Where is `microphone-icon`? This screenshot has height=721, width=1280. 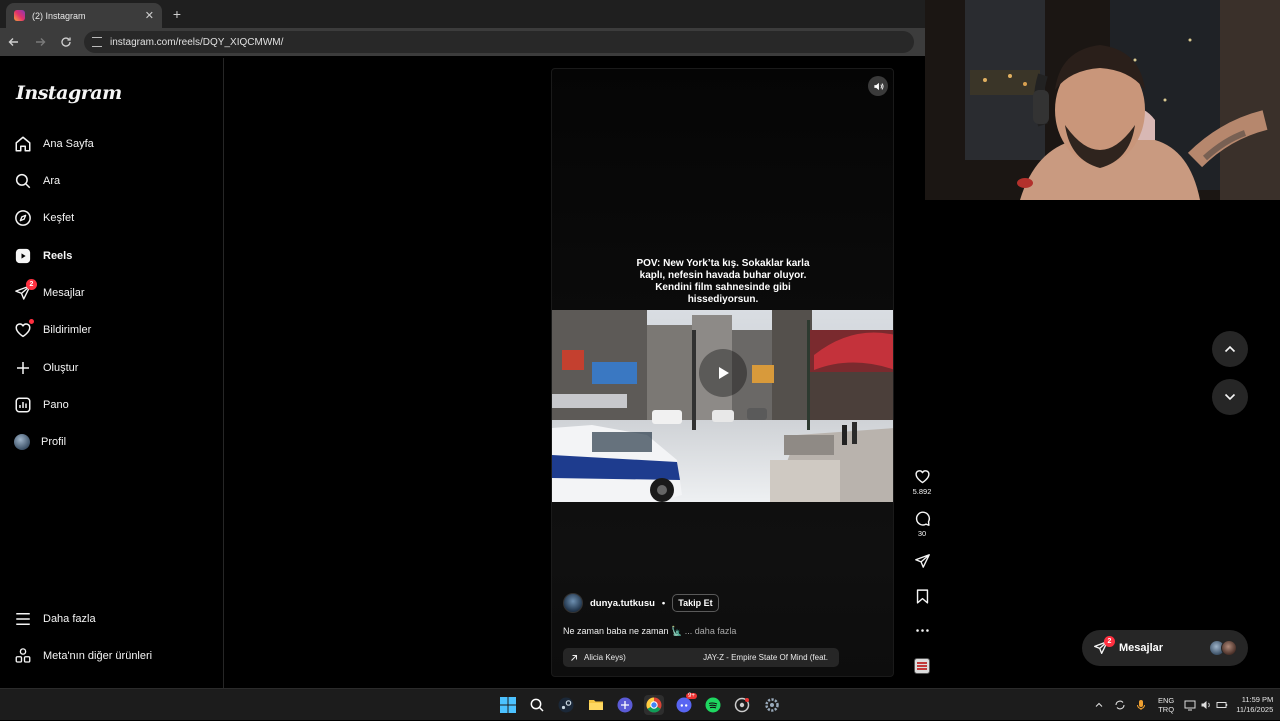 microphone-icon is located at coordinates (1141, 705).